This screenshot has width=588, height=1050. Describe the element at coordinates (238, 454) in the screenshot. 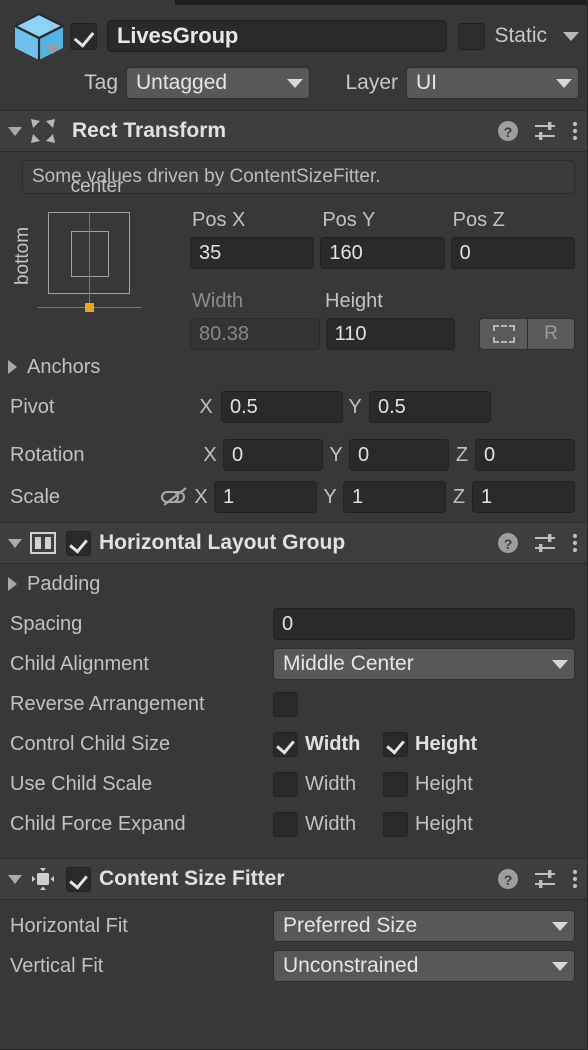

I see `rotation-x-value: 0` at that location.